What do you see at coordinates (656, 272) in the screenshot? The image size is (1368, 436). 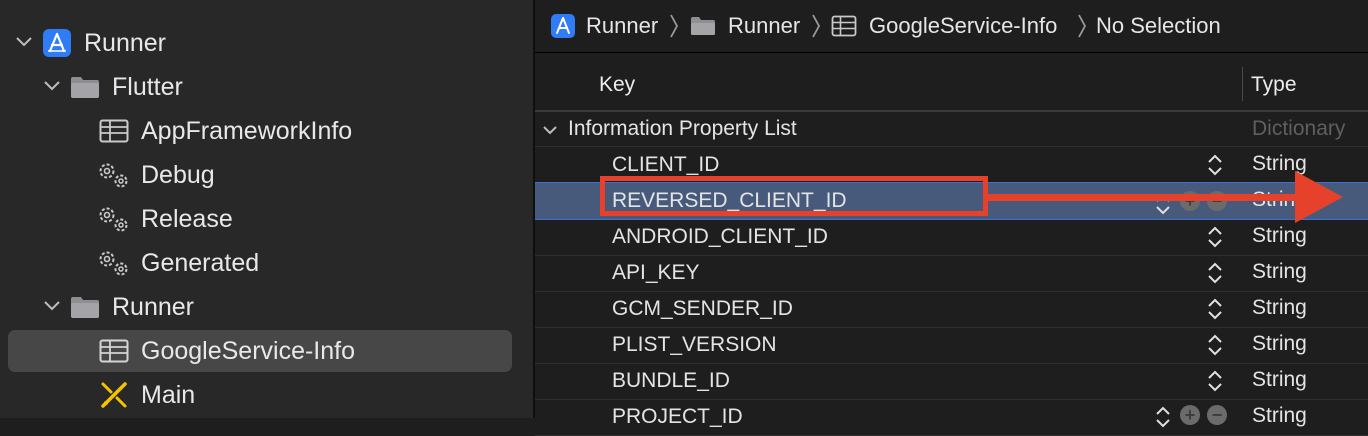 I see `plist-key: API_KEY` at bounding box center [656, 272].